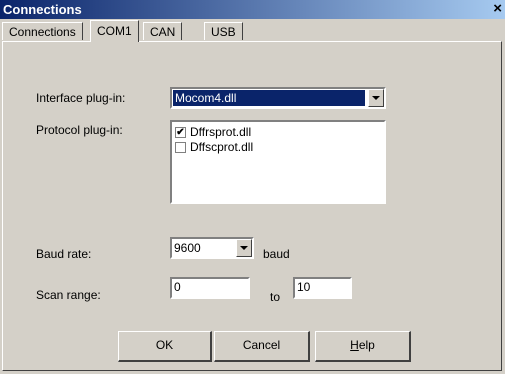  Describe the element at coordinates (180, 132) in the screenshot. I see `protocol-item-dffrsprot-checkbox: ✔` at that location.